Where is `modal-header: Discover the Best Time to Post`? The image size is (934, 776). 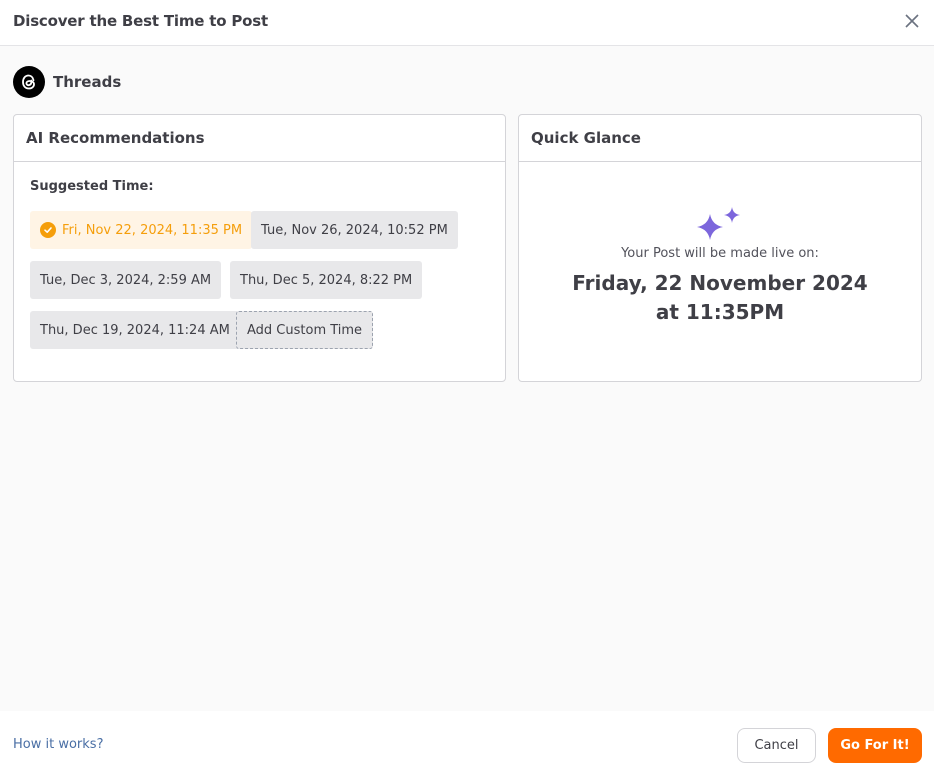 modal-header: Discover the Best Time to Post is located at coordinates (467, 23).